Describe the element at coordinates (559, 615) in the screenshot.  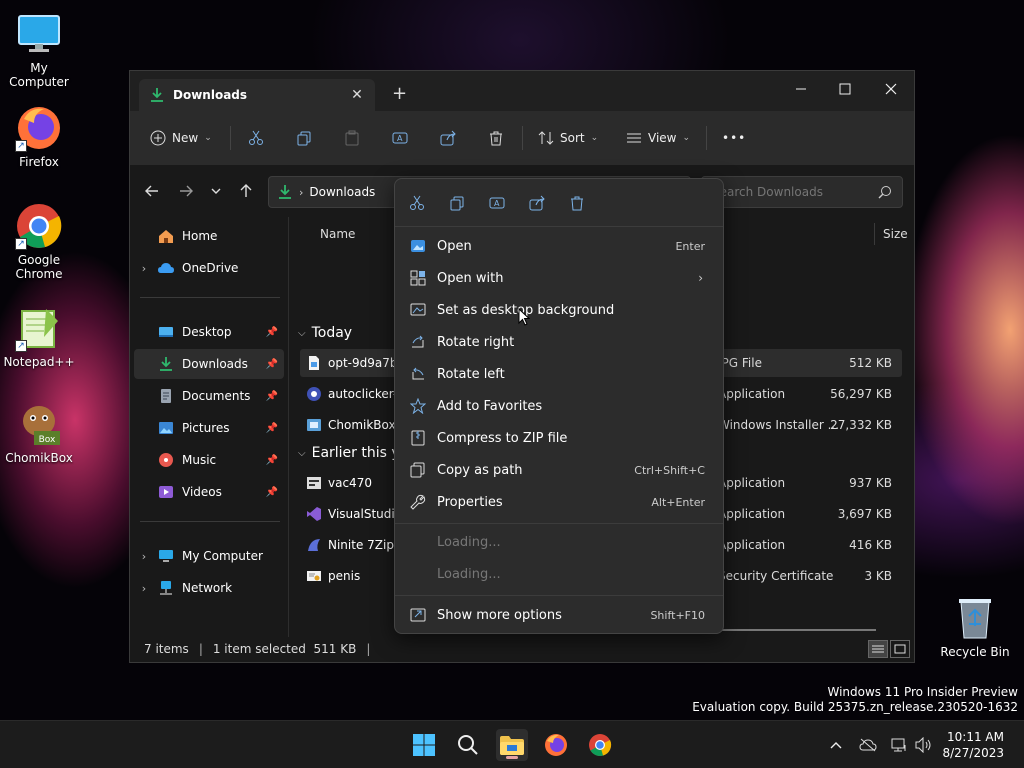
I see `ctx-show-more-options: Show more options Shift+F10` at that location.